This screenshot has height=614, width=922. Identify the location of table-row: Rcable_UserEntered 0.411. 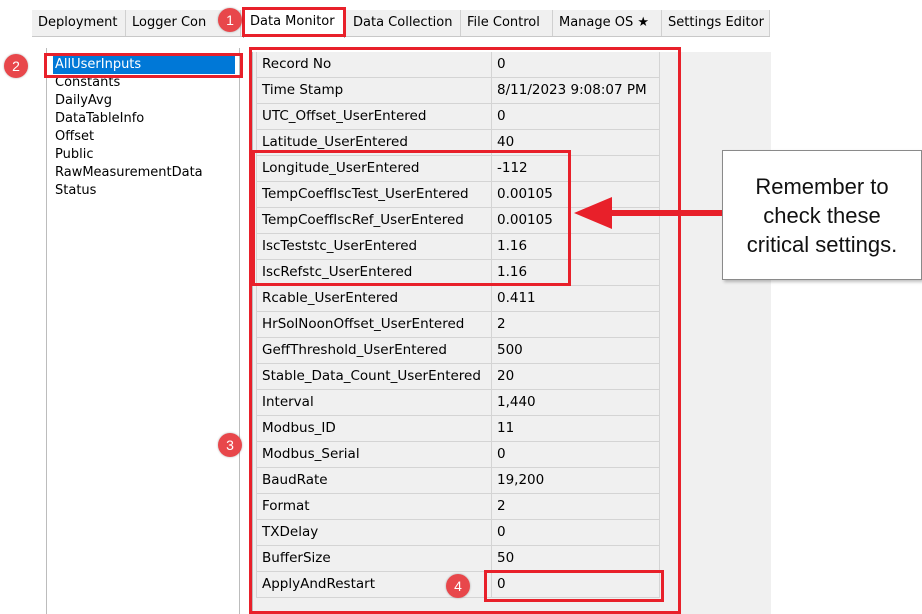
(458, 299).